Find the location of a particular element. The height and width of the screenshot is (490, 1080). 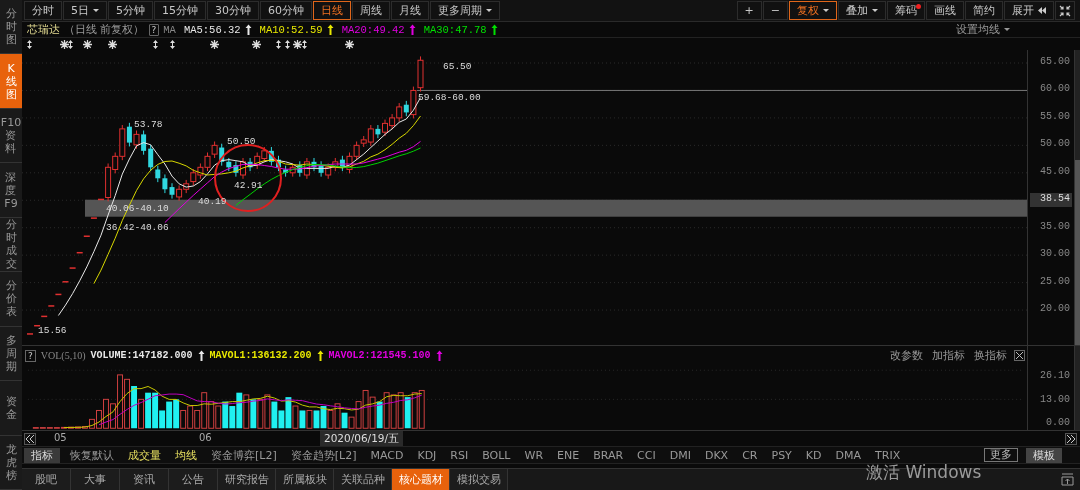

indicator-tab: DMA is located at coordinates (848, 455).